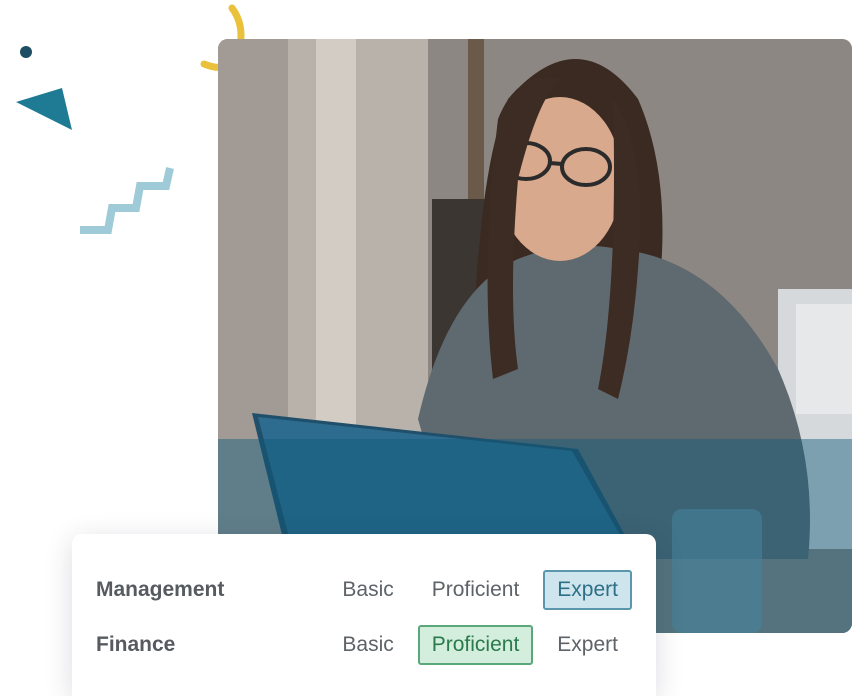 This screenshot has width=852, height=696. I want to click on skill-row-finance: Finance Basic Proficient Expert, so click(364, 645).